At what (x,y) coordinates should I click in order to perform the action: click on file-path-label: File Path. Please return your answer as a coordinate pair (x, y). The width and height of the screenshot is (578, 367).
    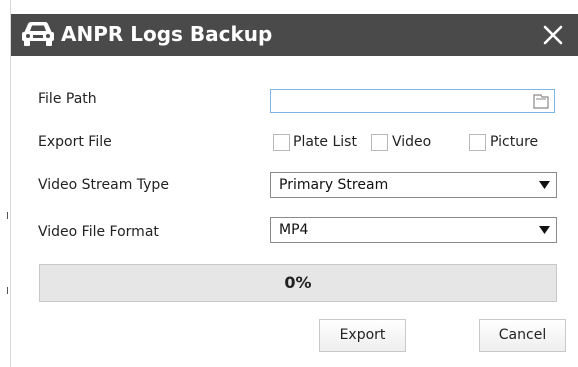
    Looking at the image, I should click on (67, 99).